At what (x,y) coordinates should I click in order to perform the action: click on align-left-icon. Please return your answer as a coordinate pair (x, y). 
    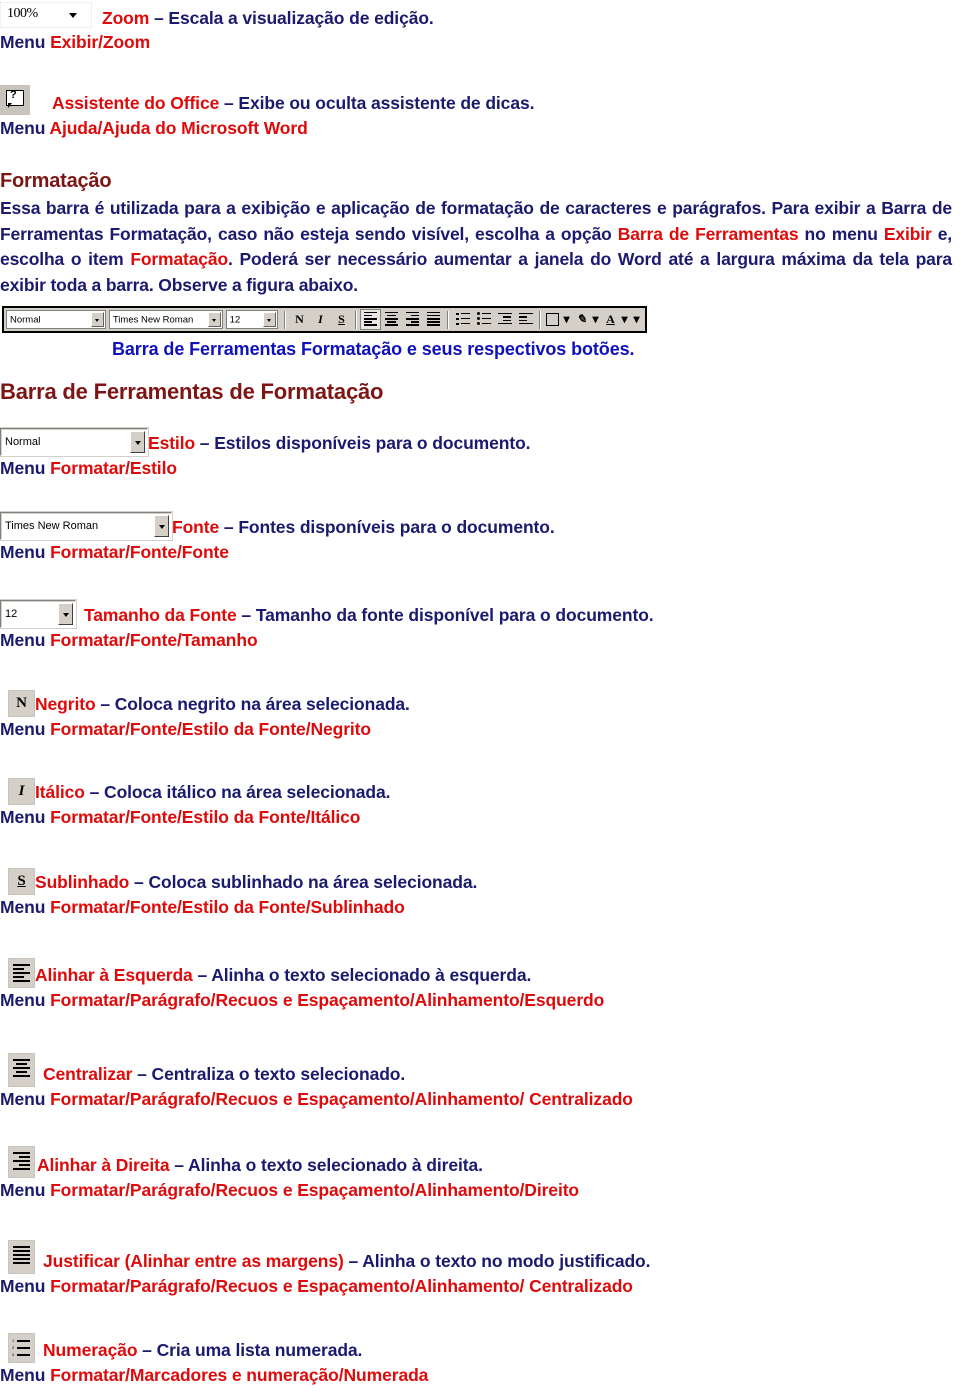
    Looking at the image, I should click on (21, 973).